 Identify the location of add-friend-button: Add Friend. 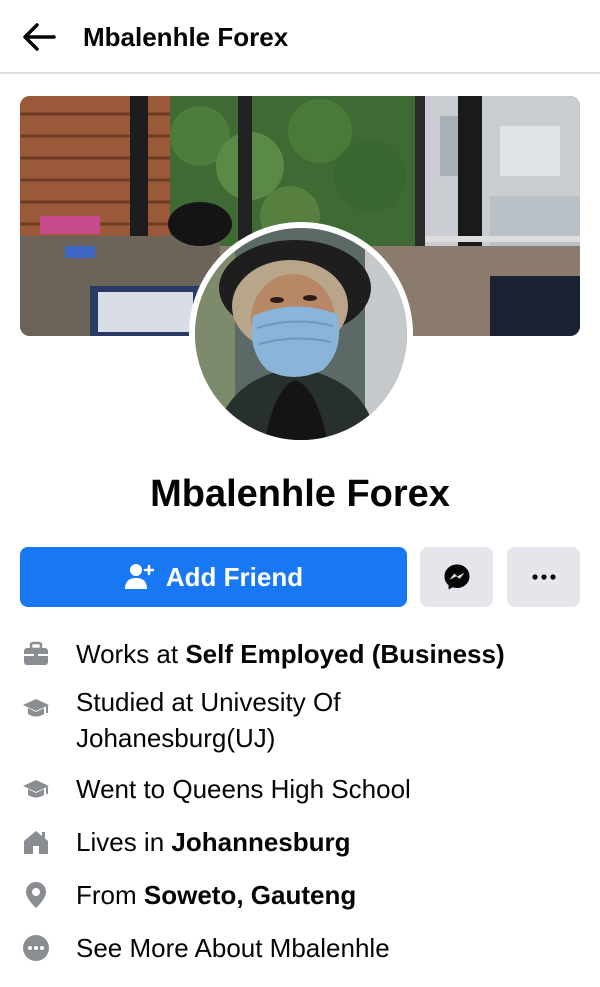
(213, 577).